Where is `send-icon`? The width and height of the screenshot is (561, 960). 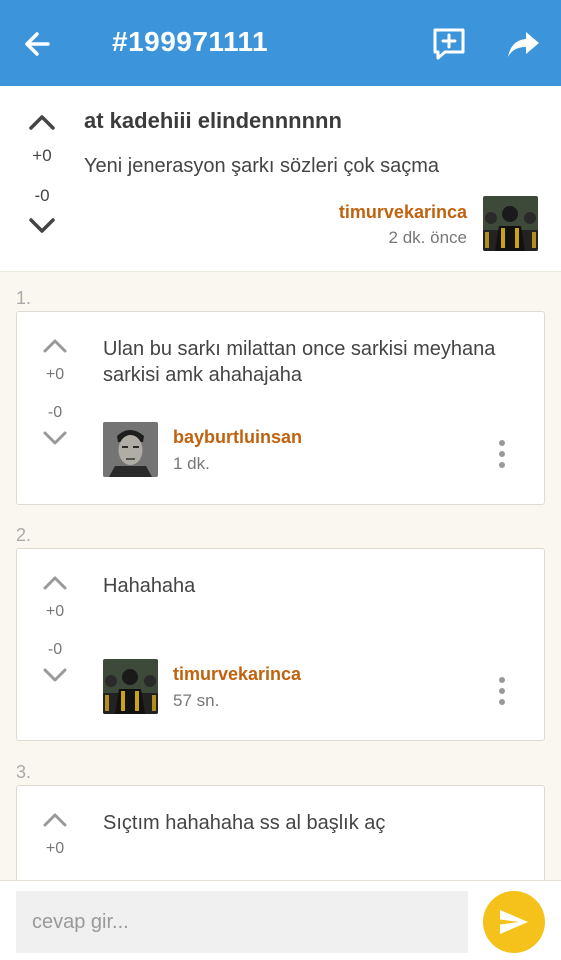
send-icon is located at coordinates (514, 922).